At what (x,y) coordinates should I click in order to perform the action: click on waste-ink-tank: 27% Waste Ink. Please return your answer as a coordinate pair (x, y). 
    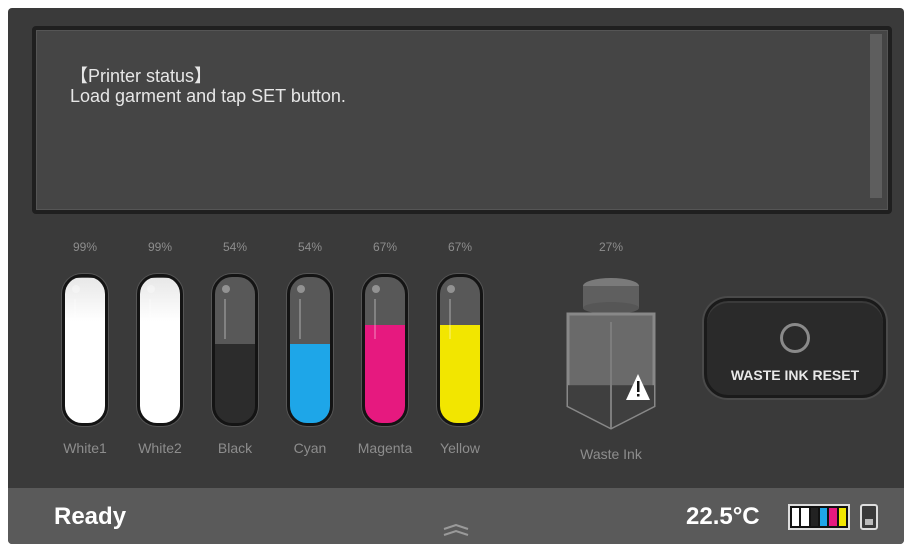
    Looking at the image, I should click on (611, 351).